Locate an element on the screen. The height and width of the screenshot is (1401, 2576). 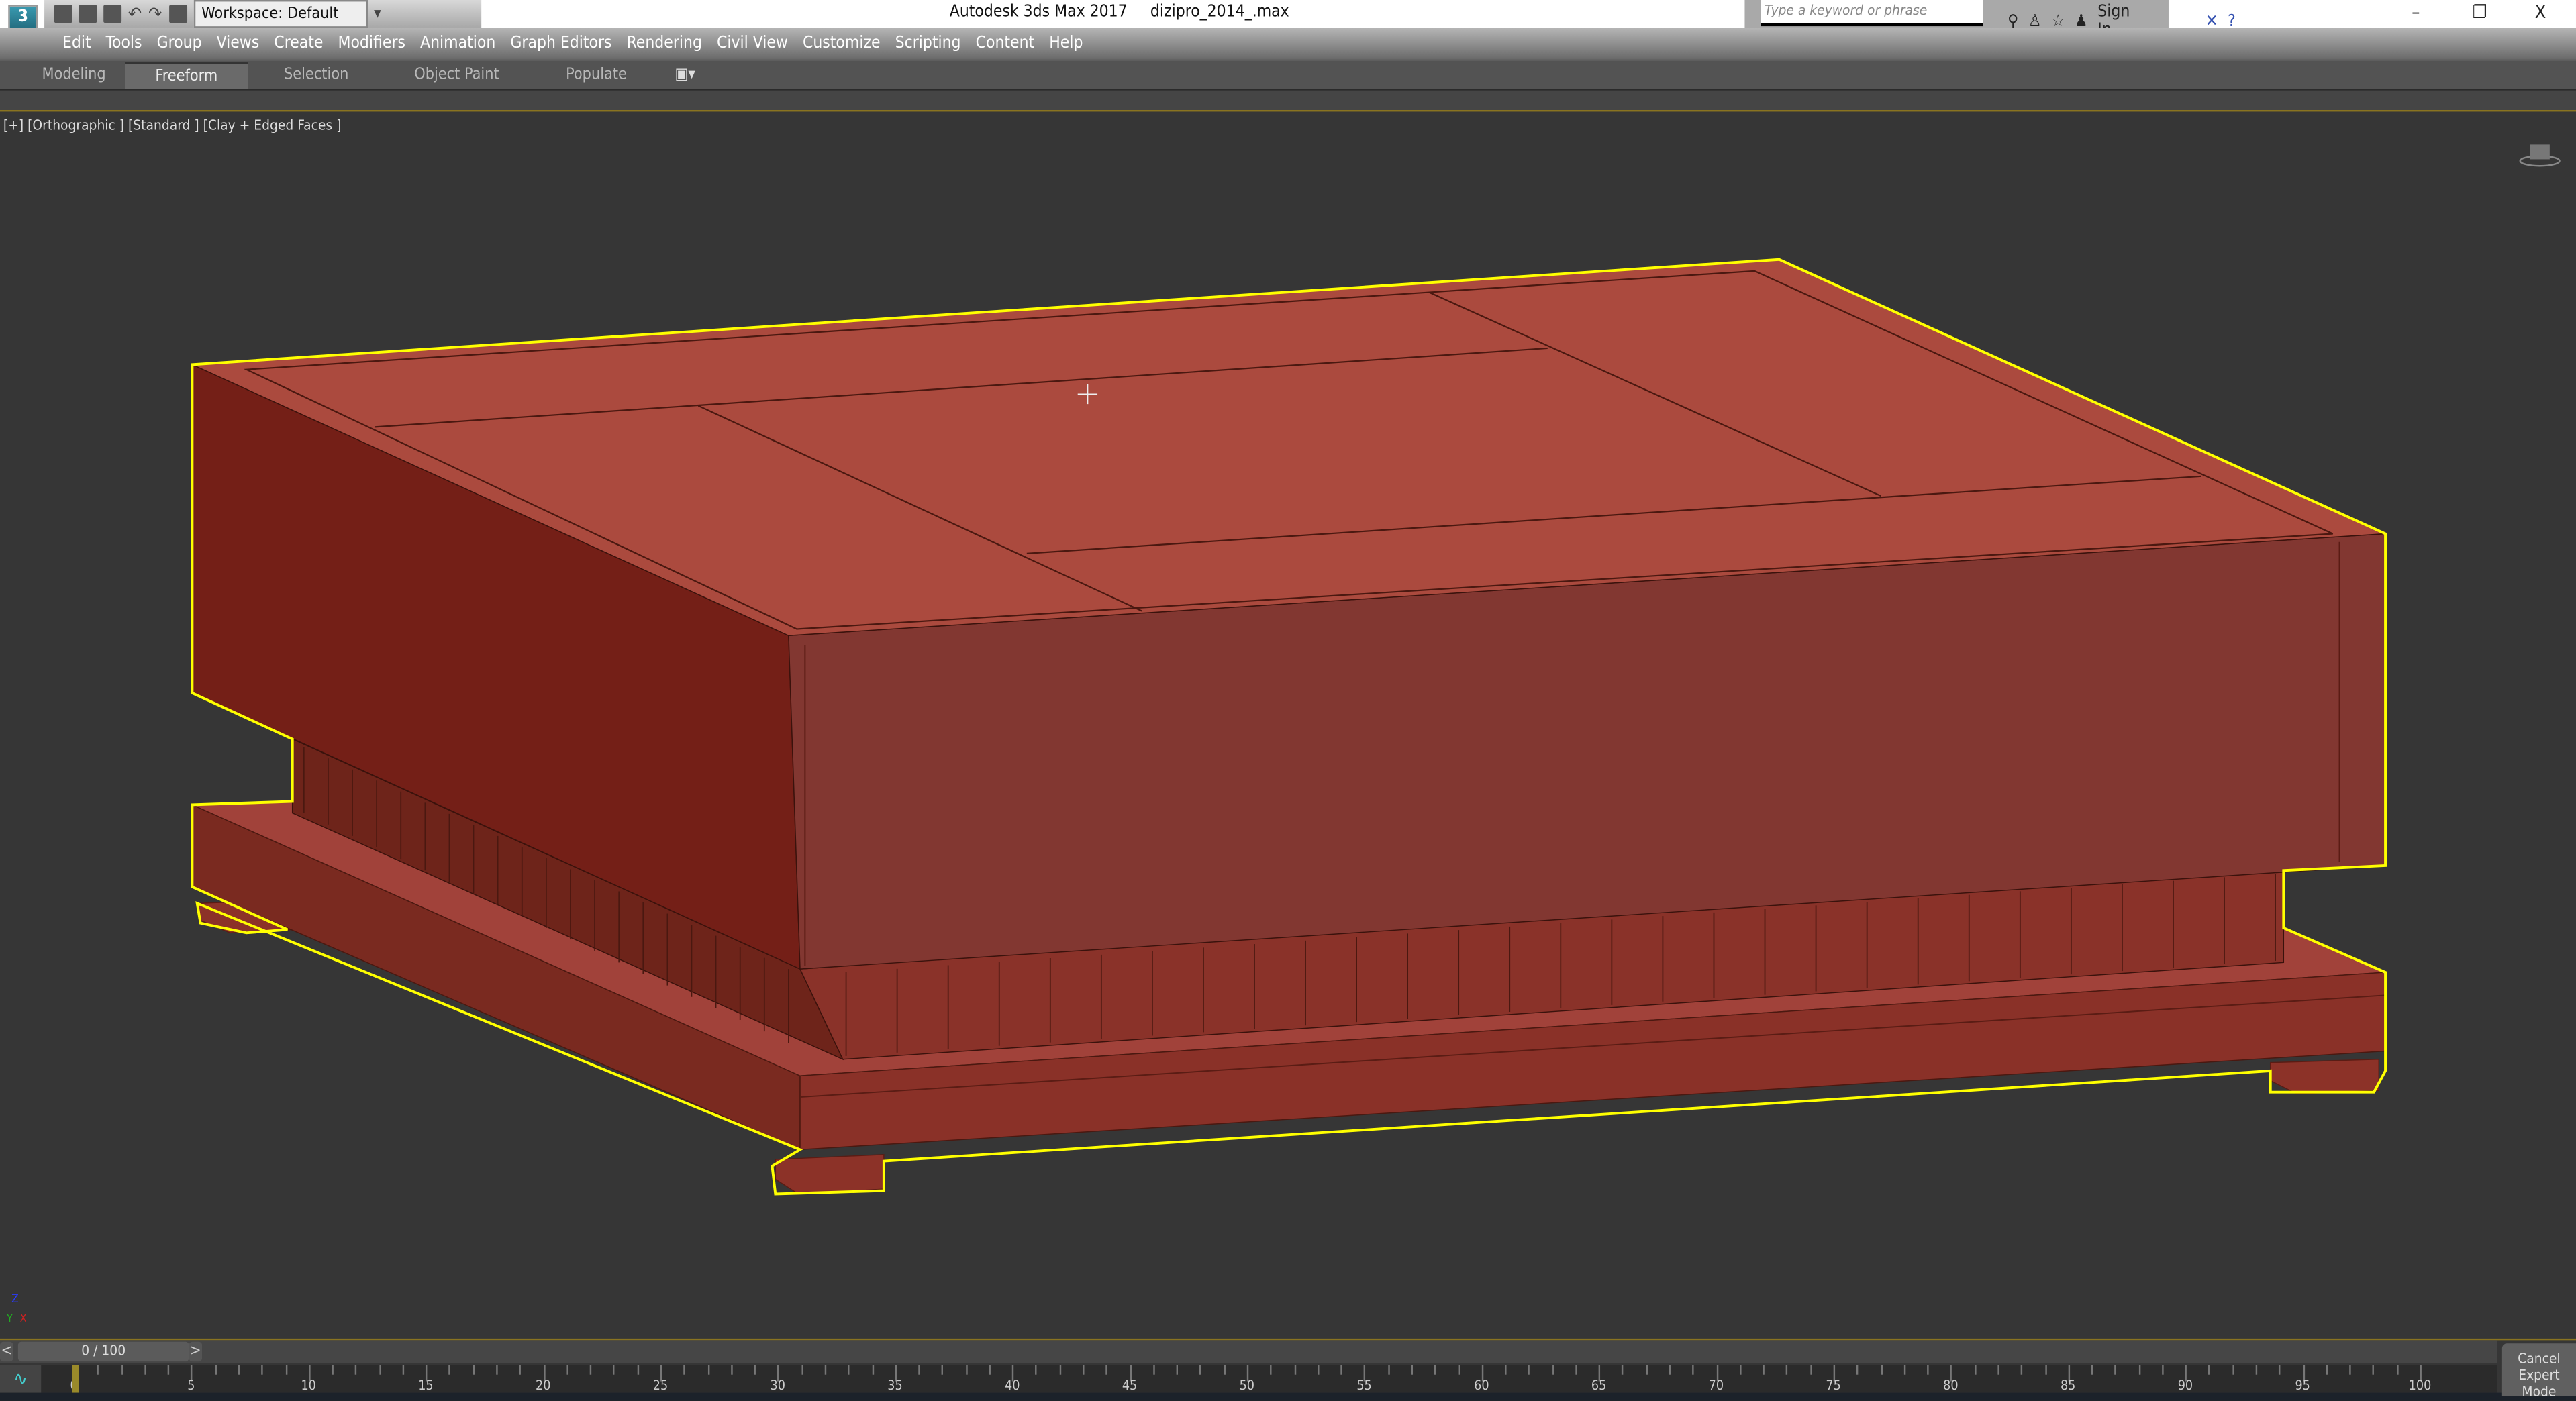
viewcube-home-icon is located at coordinates (2540, 155).